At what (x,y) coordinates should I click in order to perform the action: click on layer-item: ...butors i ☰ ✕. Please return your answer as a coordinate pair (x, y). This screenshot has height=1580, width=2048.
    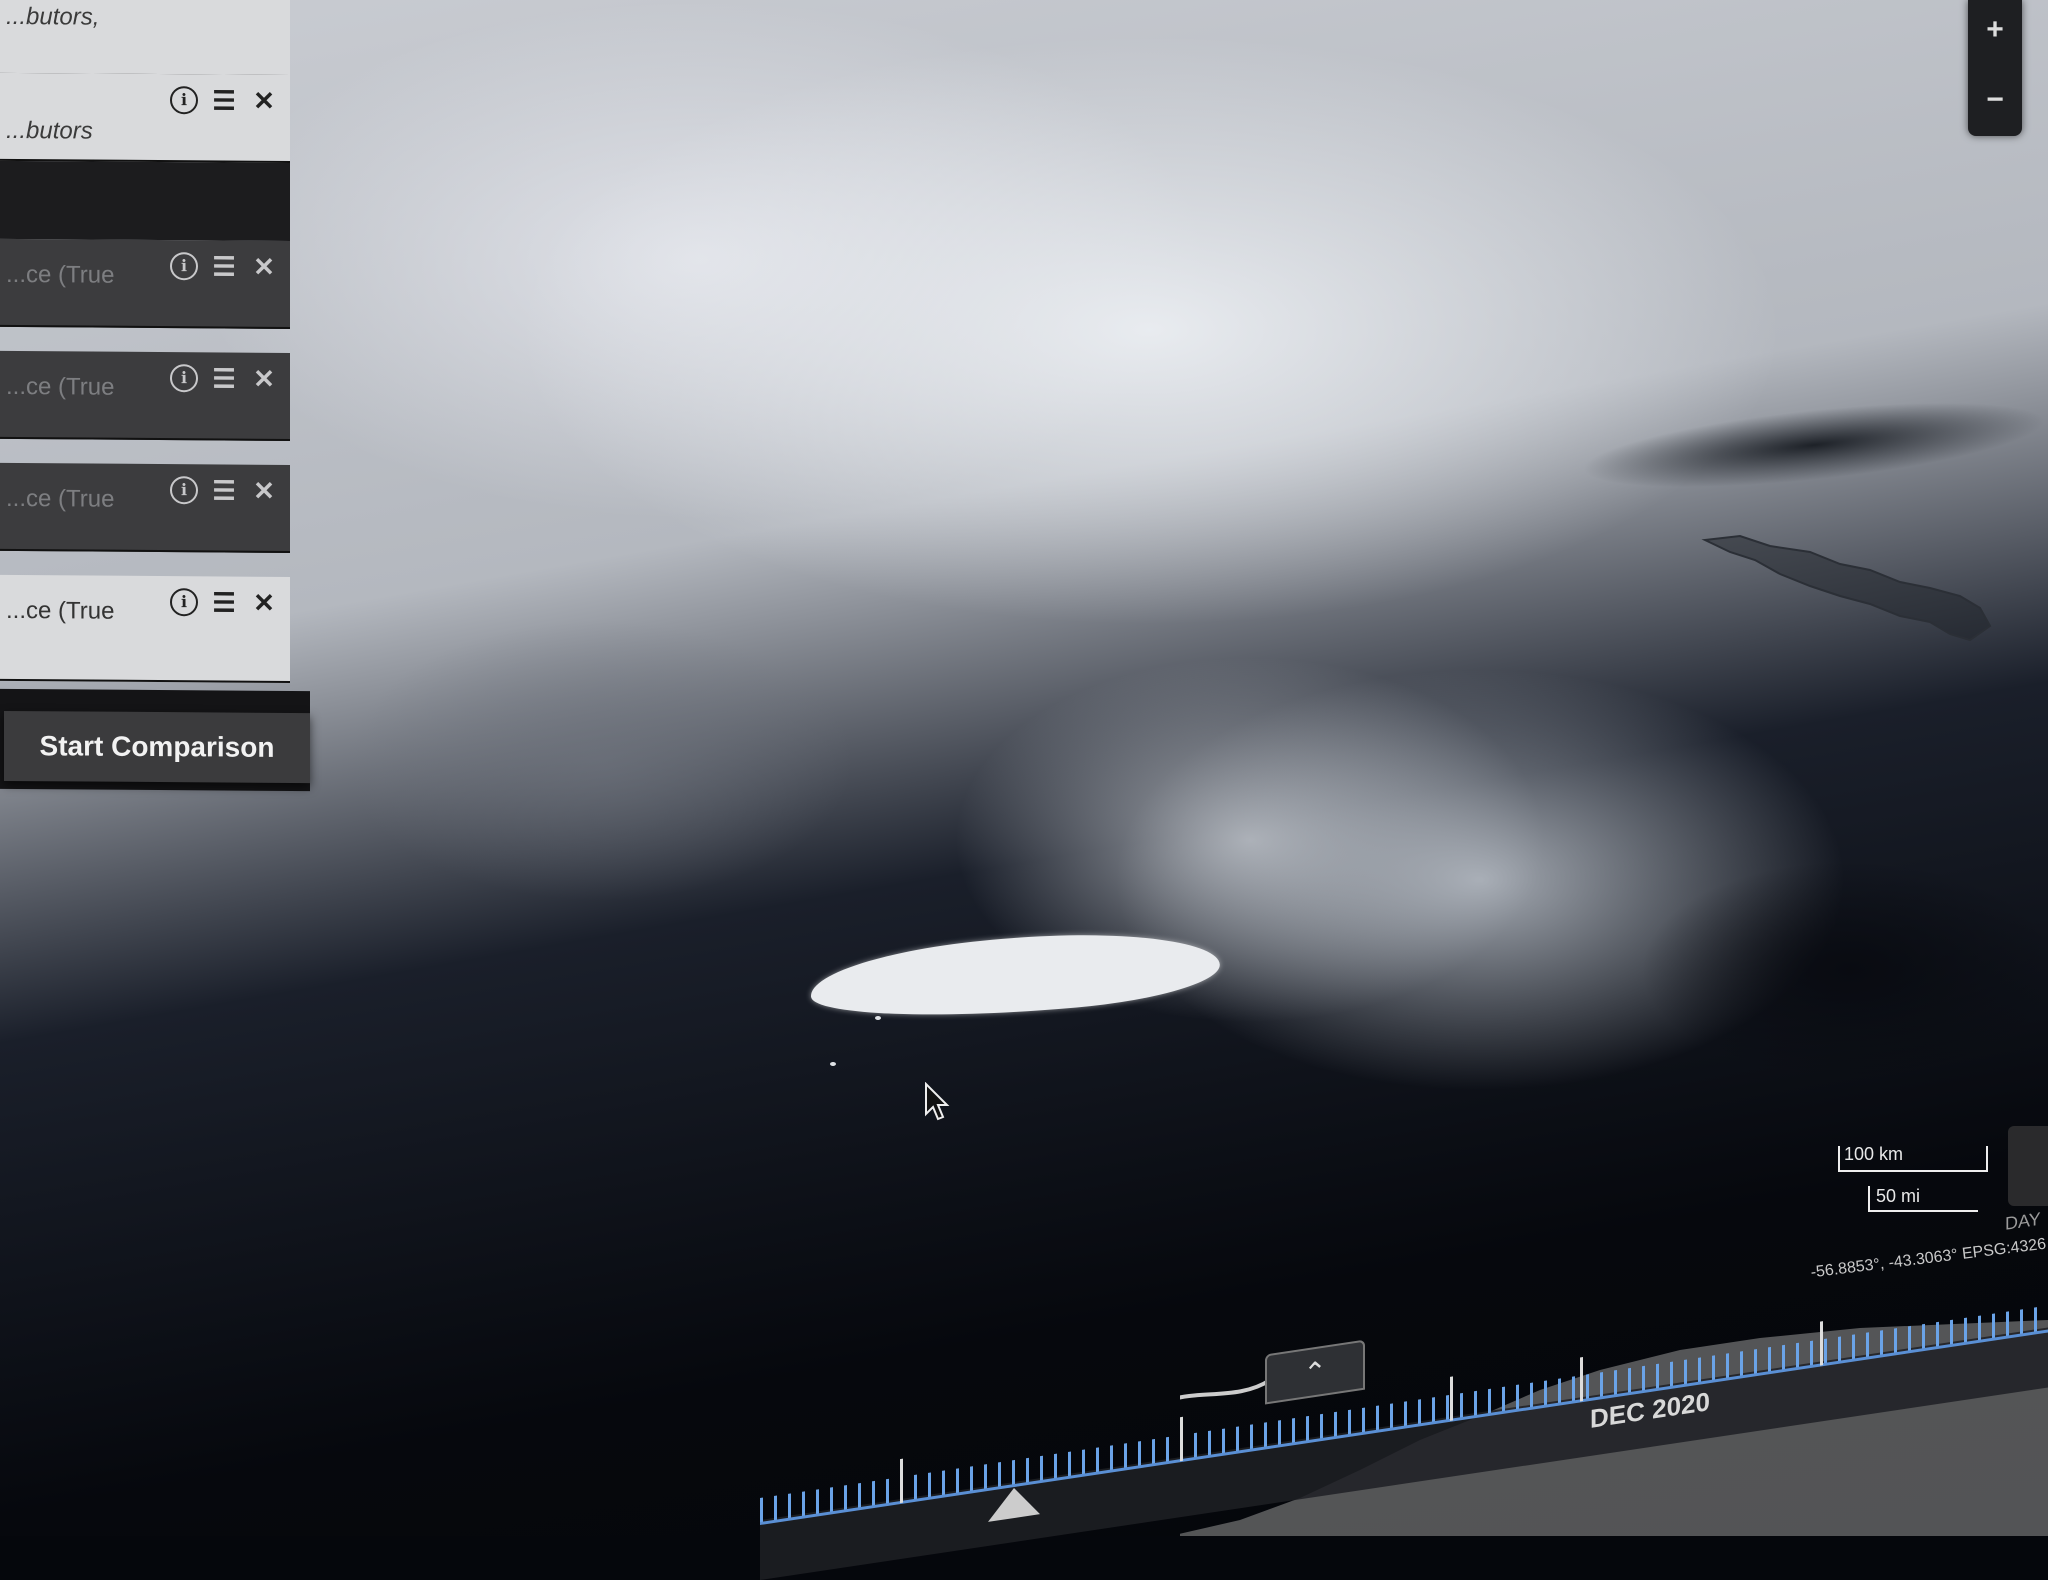
    Looking at the image, I should click on (145, 117).